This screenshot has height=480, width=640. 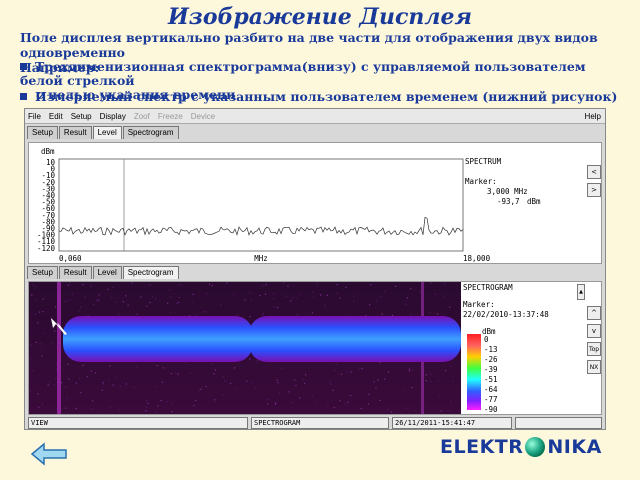 What do you see at coordinates (142, 116) in the screenshot?
I see `menu-zoof: Zoof` at bounding box center [142, 116].